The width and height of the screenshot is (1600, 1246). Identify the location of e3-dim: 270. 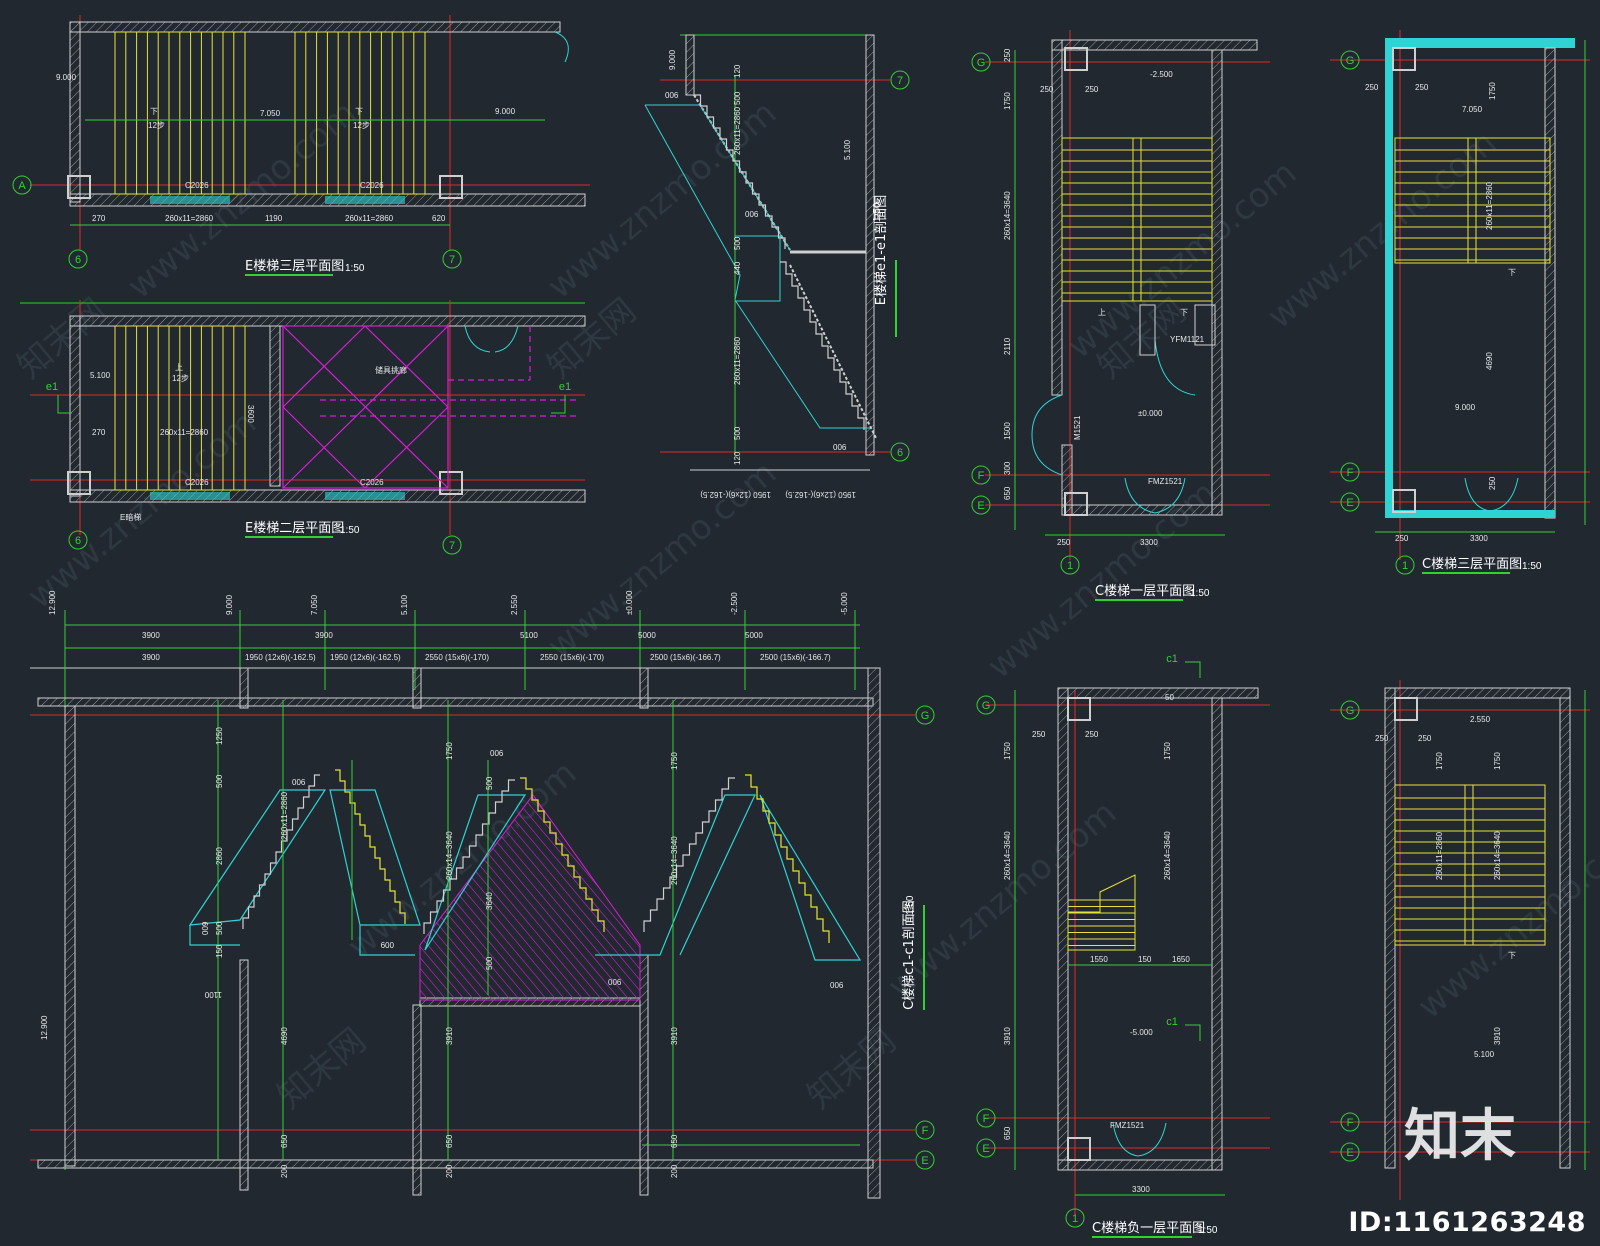
(99, 218).